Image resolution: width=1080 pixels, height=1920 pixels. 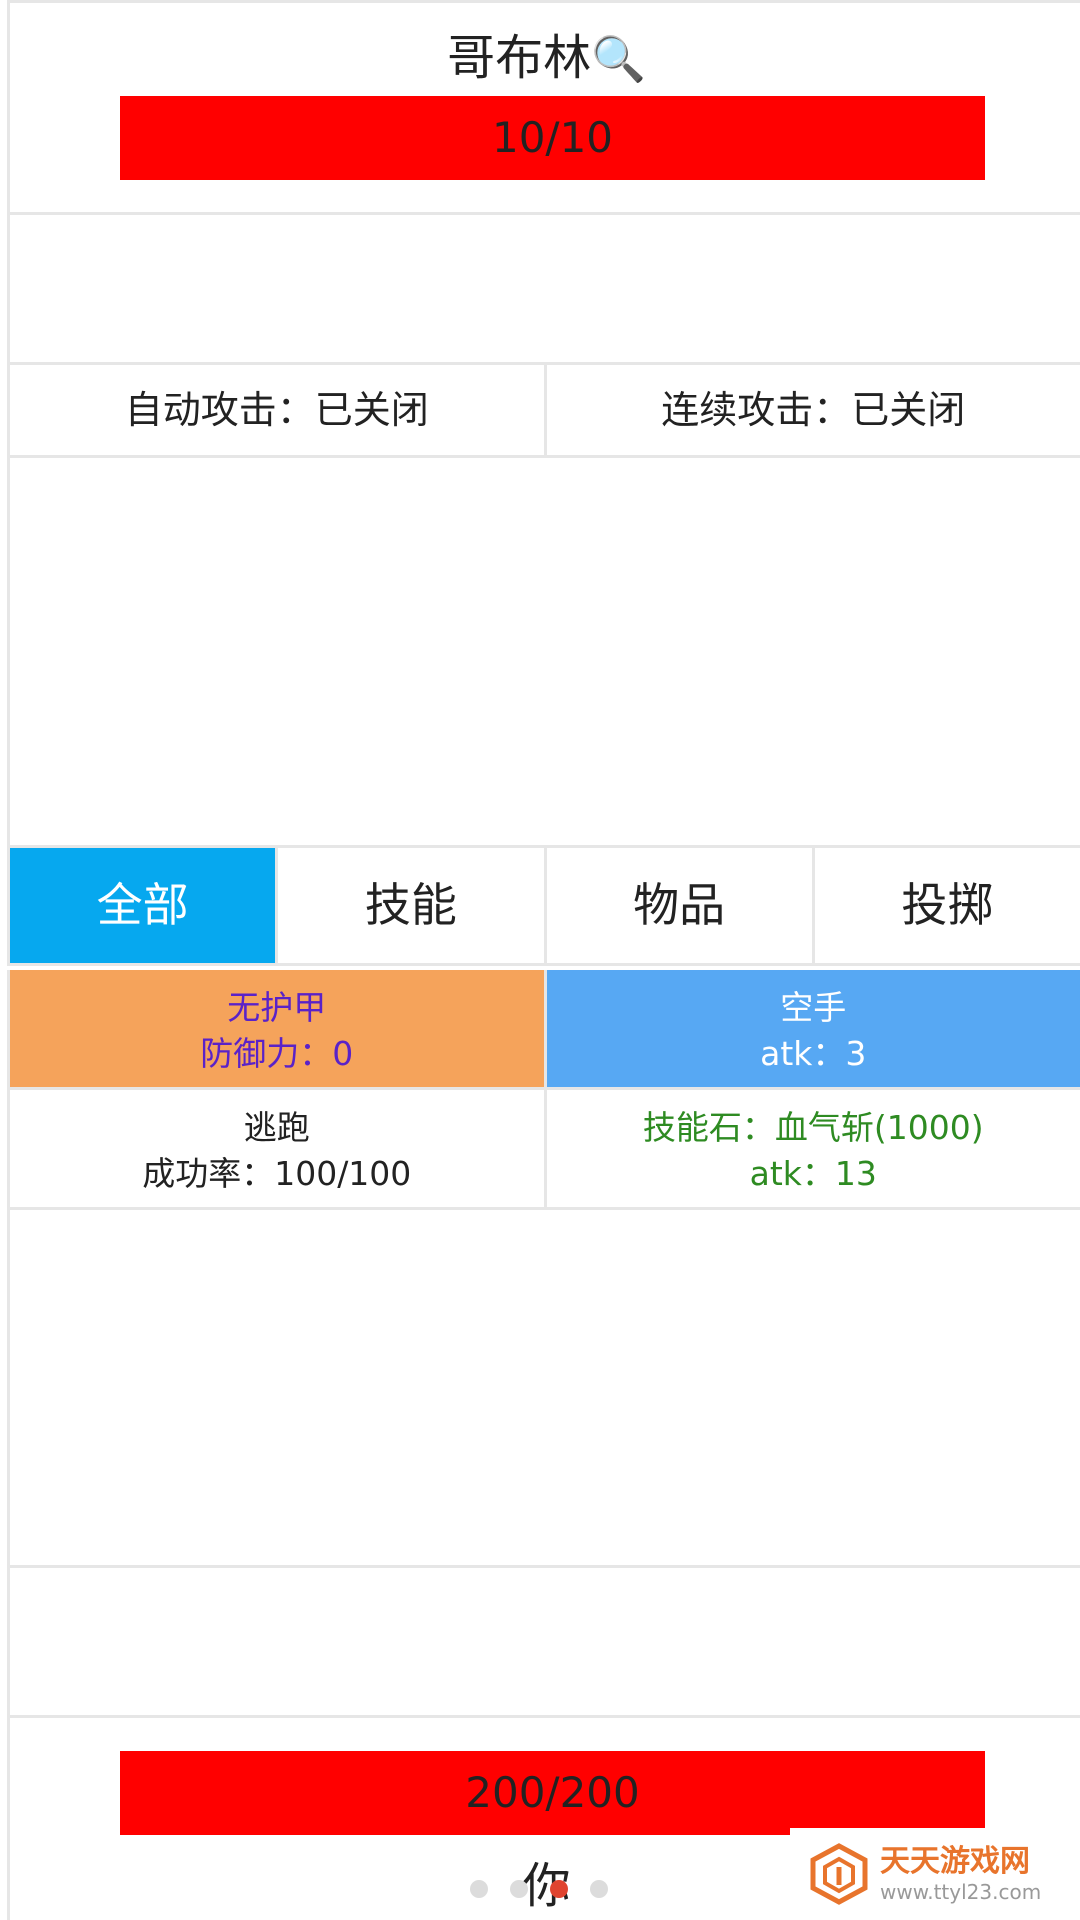 I want to click on armor-action: 无护甲 防御力：0, so click(x=277, y=1028).